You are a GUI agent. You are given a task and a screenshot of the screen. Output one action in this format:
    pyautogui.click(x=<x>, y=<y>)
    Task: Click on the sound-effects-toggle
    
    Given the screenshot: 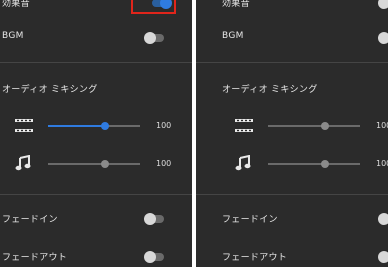 What is the action you would take?
    pyautogui.click(x=383, y=4)
    